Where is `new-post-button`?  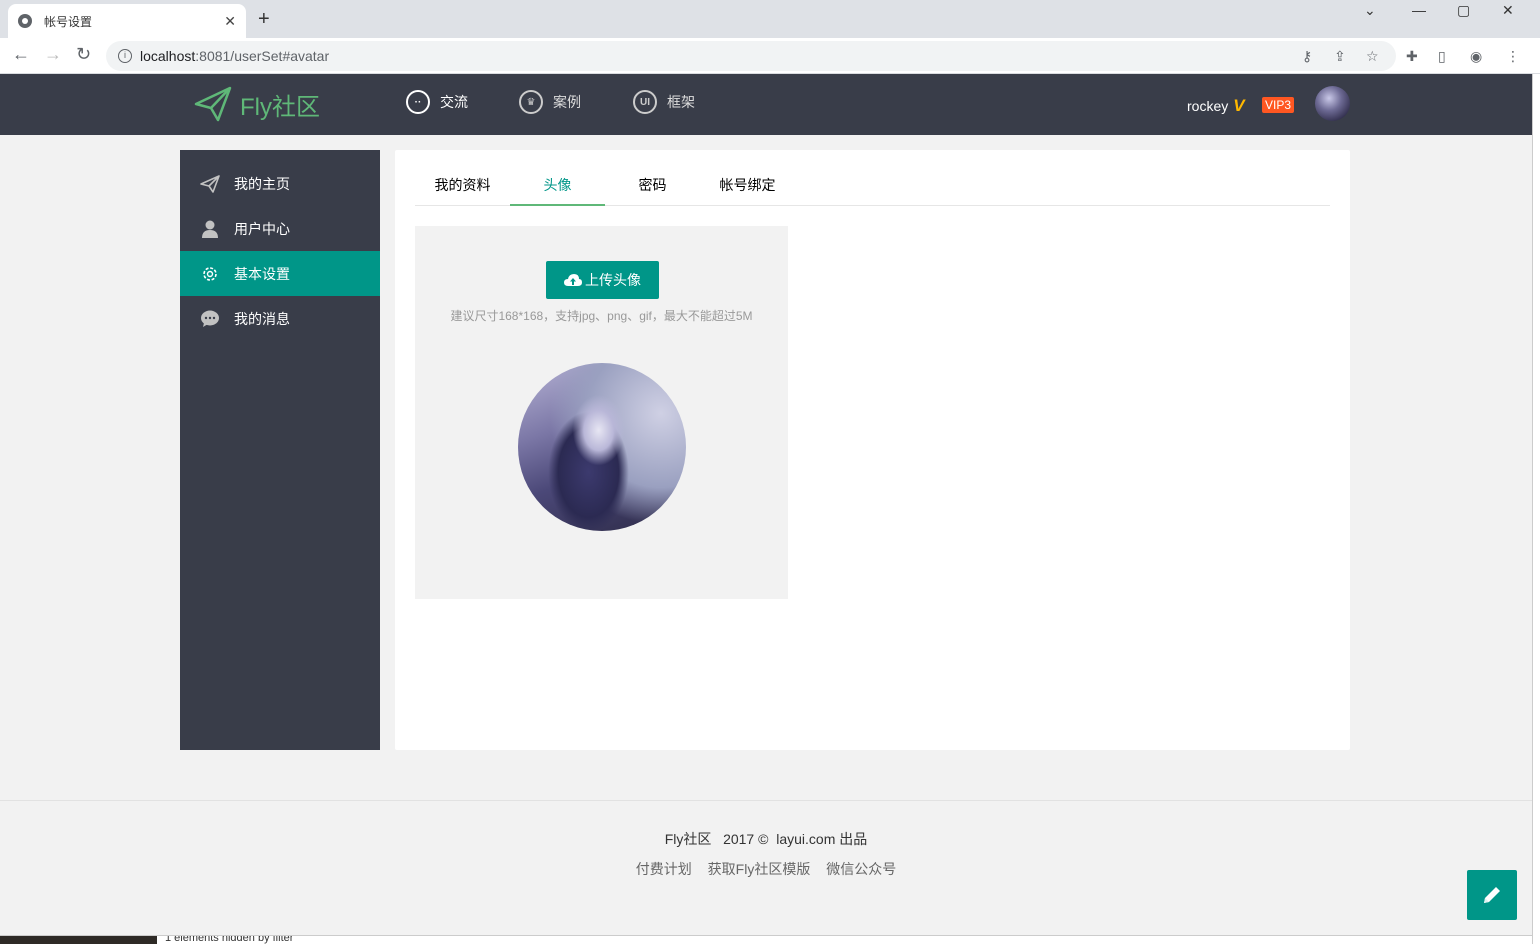
new-post-button is located at coordinates (1492, 895).